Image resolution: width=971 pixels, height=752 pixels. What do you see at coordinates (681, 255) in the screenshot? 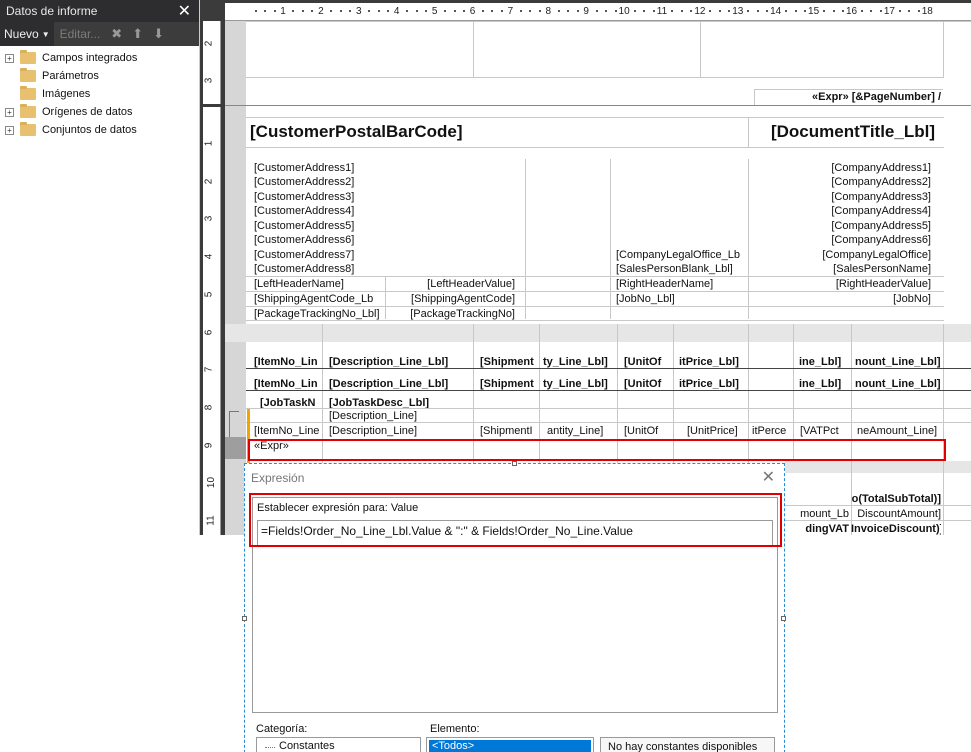
I see `company-legal-office-label: [CompanyLegalOffice_Lb` at bounding box center [681, 255].